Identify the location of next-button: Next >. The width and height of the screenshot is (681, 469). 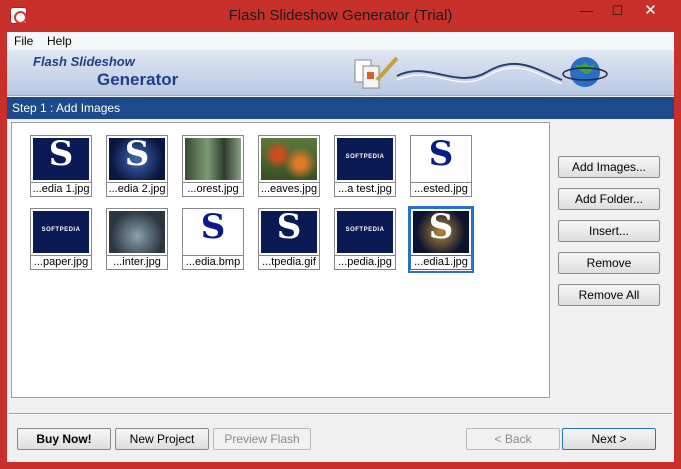
(609, 439).